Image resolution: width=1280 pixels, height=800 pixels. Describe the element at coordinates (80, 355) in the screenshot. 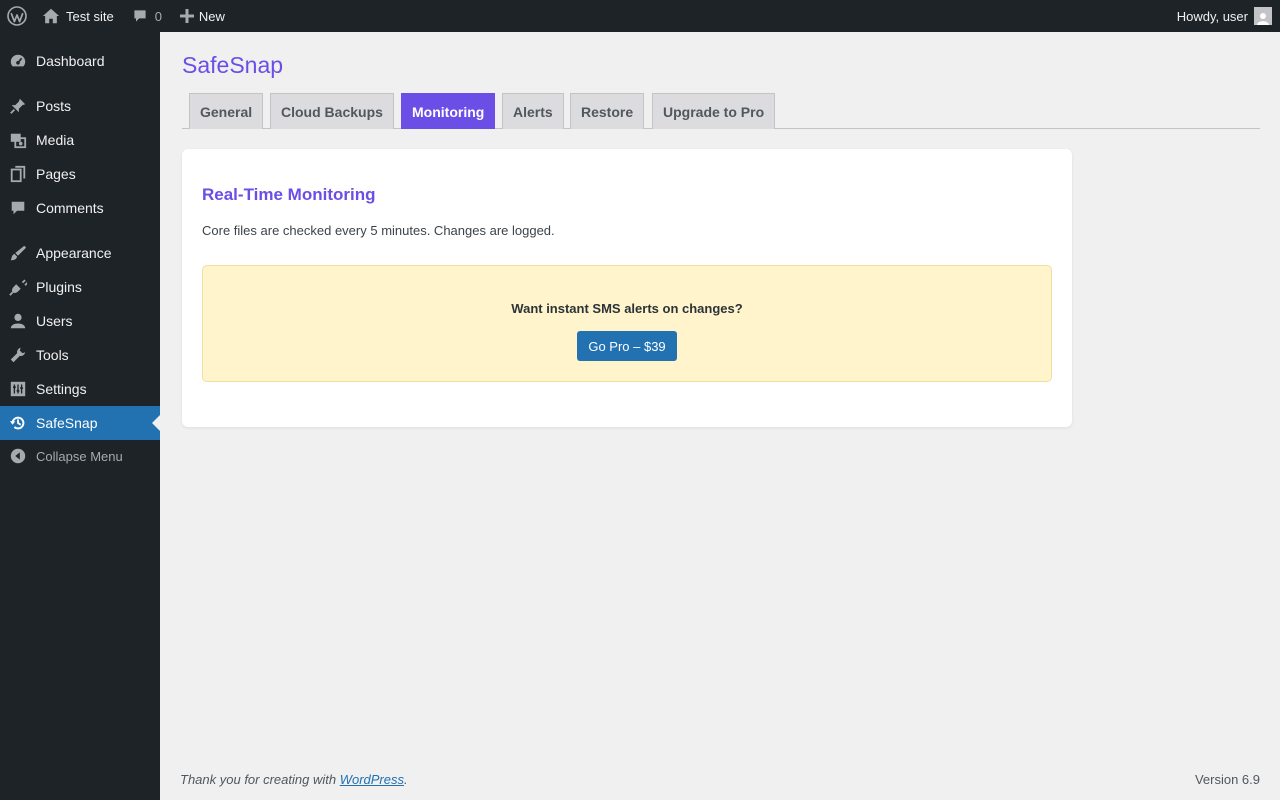

I see `sidebar-item-tools: Tools` at that location.